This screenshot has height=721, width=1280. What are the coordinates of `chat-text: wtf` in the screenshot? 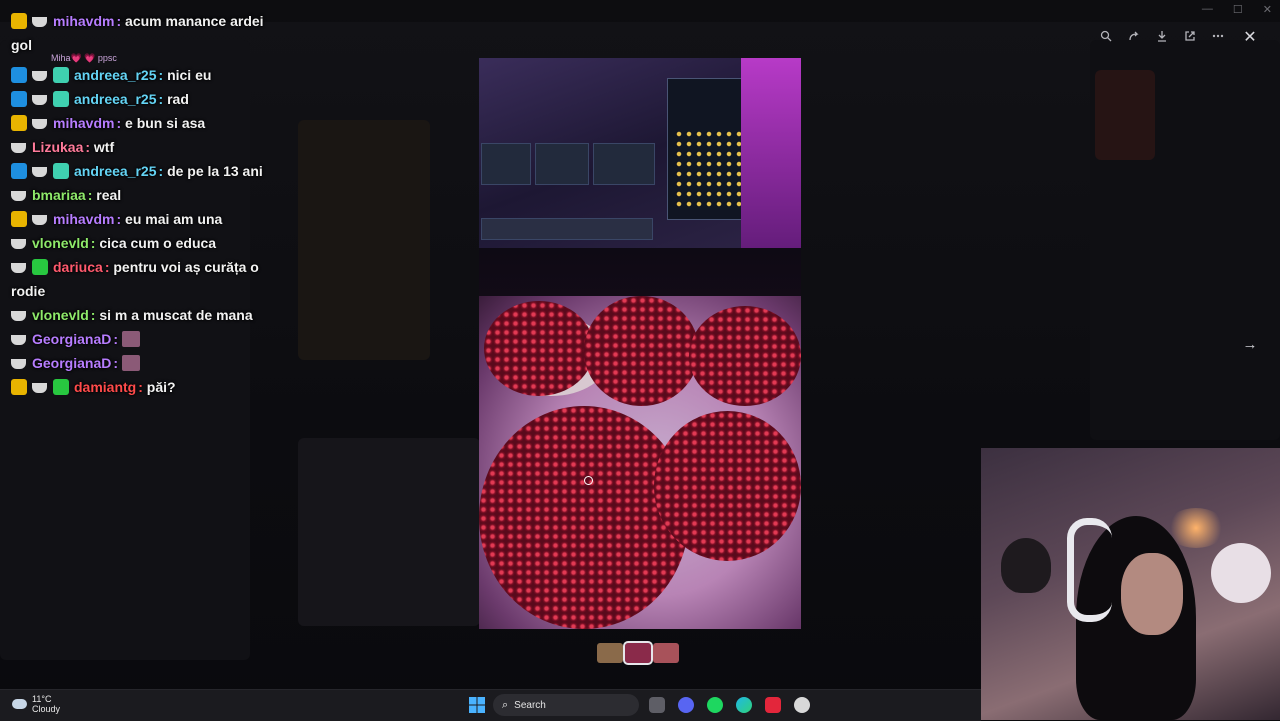 It's located at (104, 147).